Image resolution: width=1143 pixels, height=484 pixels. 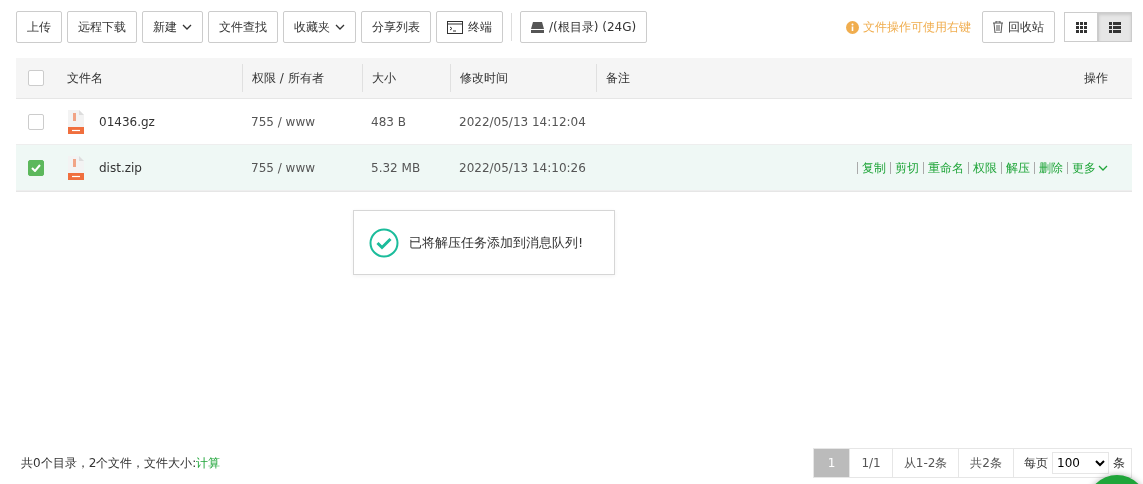 What do you see at coordinates (455, 27) in the screenshot?
I see `terminal-icon` at bounding box center [455, 27].